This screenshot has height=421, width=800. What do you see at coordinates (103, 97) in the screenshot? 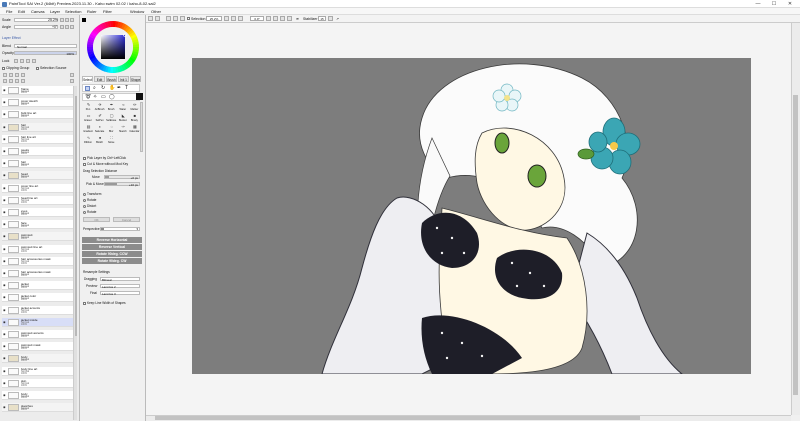
I see `rect-select-tool-icon: ▭` at bounding box center [103, 97].